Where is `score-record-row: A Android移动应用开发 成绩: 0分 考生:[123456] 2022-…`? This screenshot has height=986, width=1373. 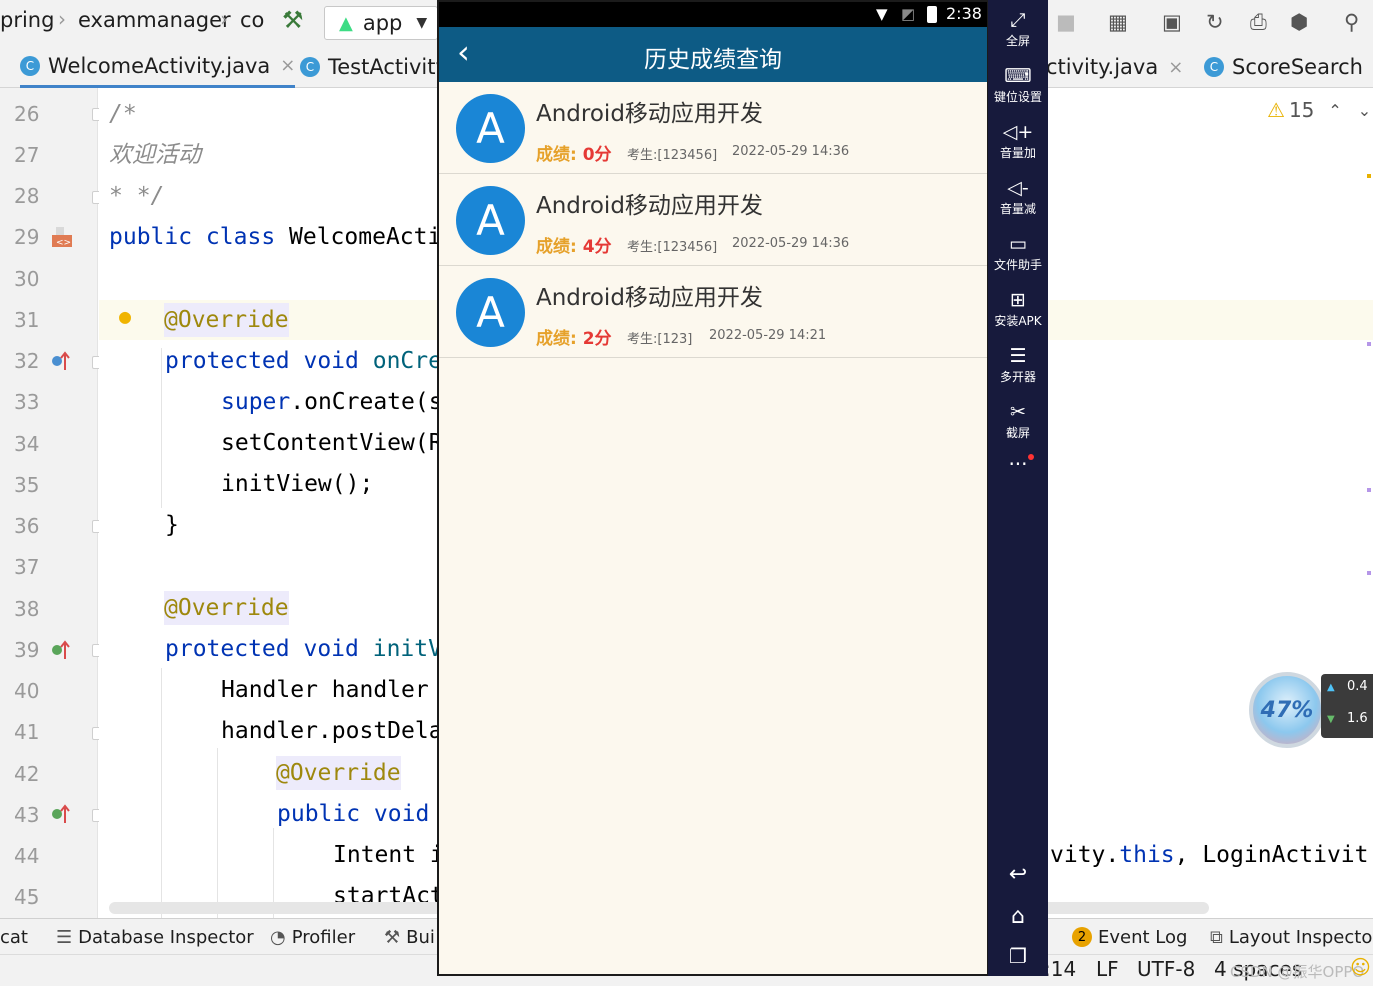 score-record-row: A Android移动应用开发 成绩: 0分 考生:[123456] 2022-… is located at coordinates (713, 128).